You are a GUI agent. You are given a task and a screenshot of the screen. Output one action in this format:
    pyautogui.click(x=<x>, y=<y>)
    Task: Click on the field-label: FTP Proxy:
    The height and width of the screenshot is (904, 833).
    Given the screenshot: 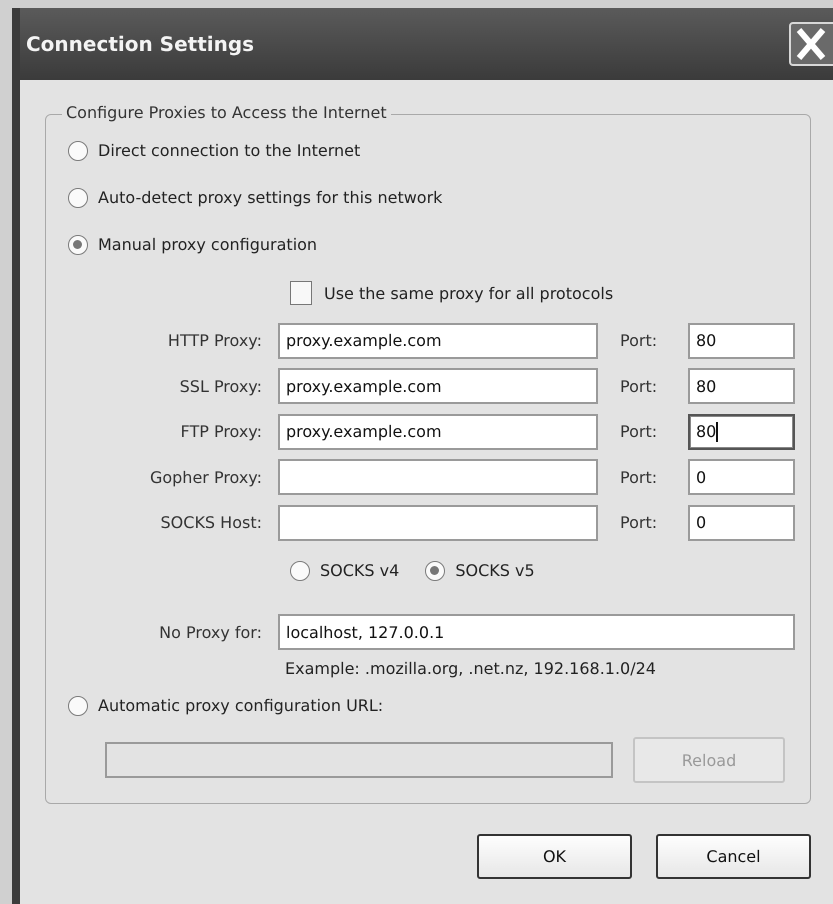 What is the action you would take?
    pyautogui.click(x=221, y=432)
    